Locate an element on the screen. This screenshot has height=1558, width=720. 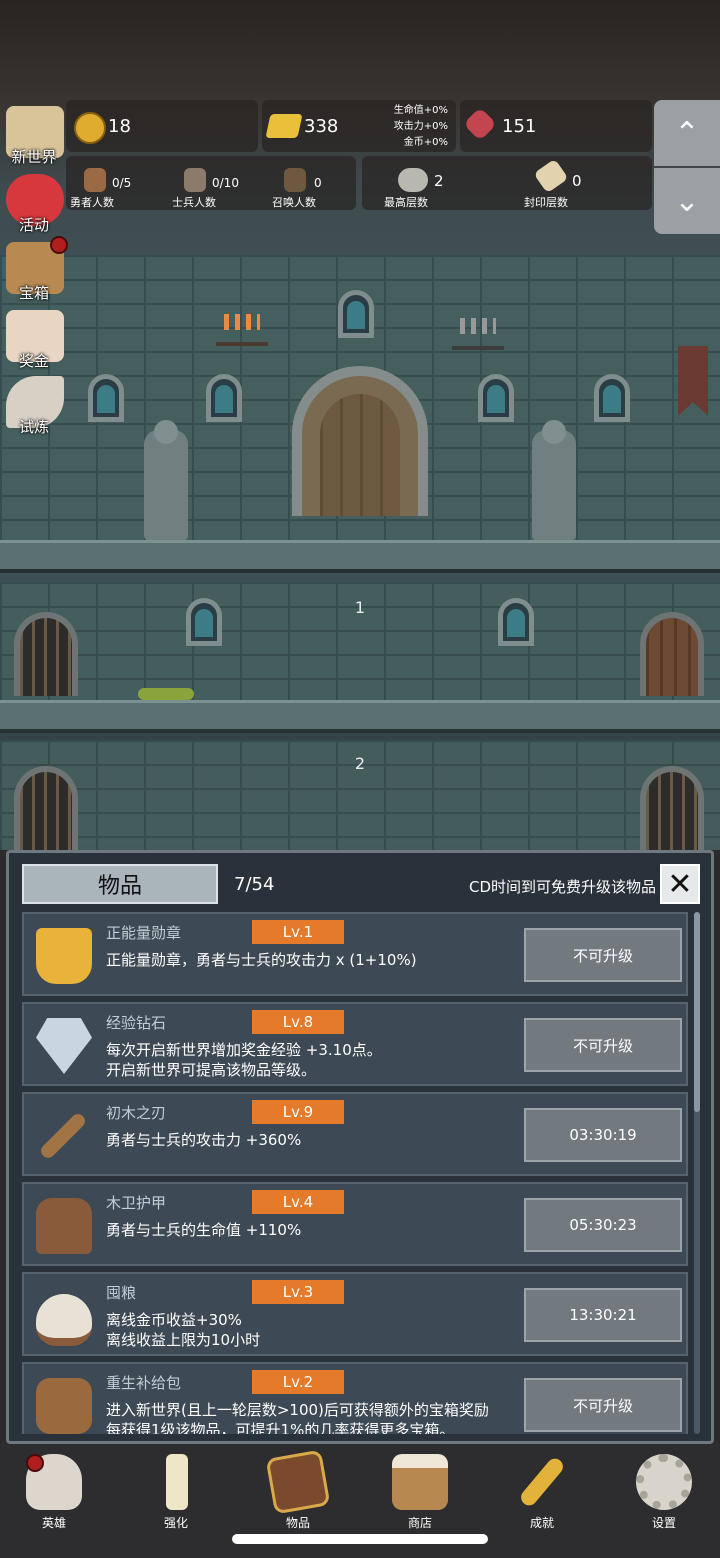
nav-enhance: 强化 is located at coordinates (176, 1492).